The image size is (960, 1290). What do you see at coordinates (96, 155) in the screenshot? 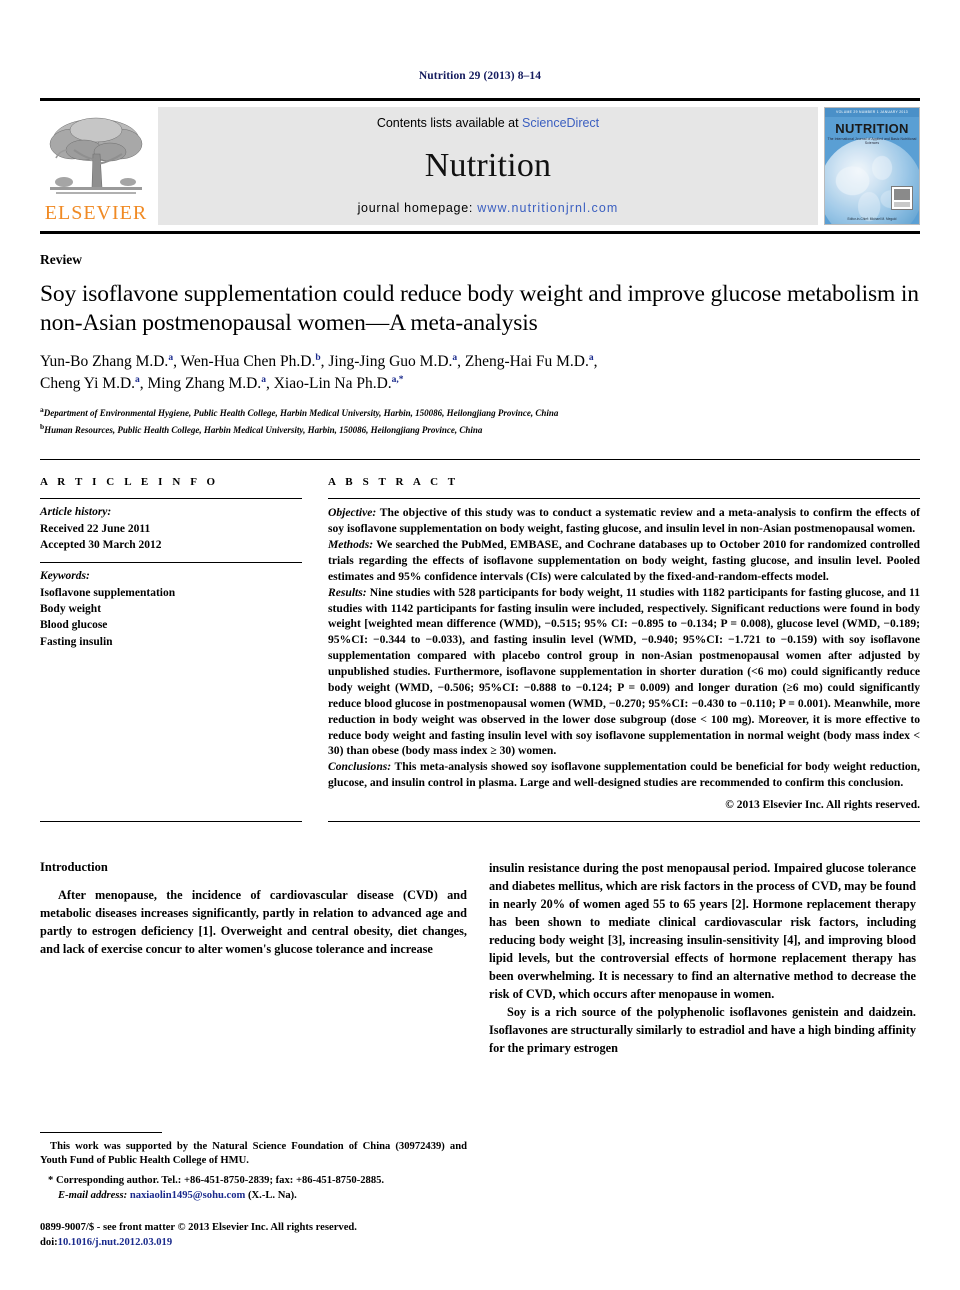
I see `elsevier-tree-icon` at bounding box center [96, 155].